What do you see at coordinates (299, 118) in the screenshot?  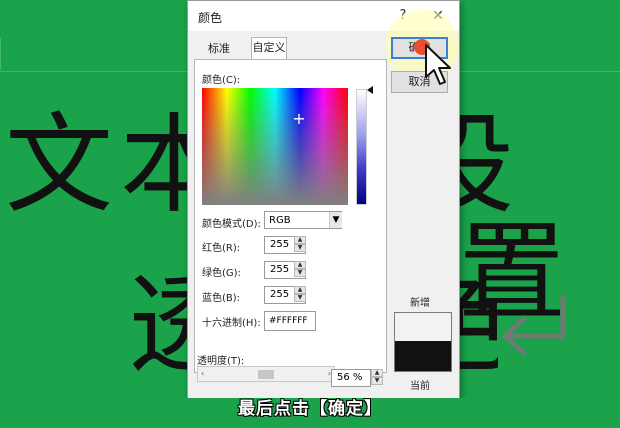 I see `crosshair-icon: +` at bounding box center [299, 118].